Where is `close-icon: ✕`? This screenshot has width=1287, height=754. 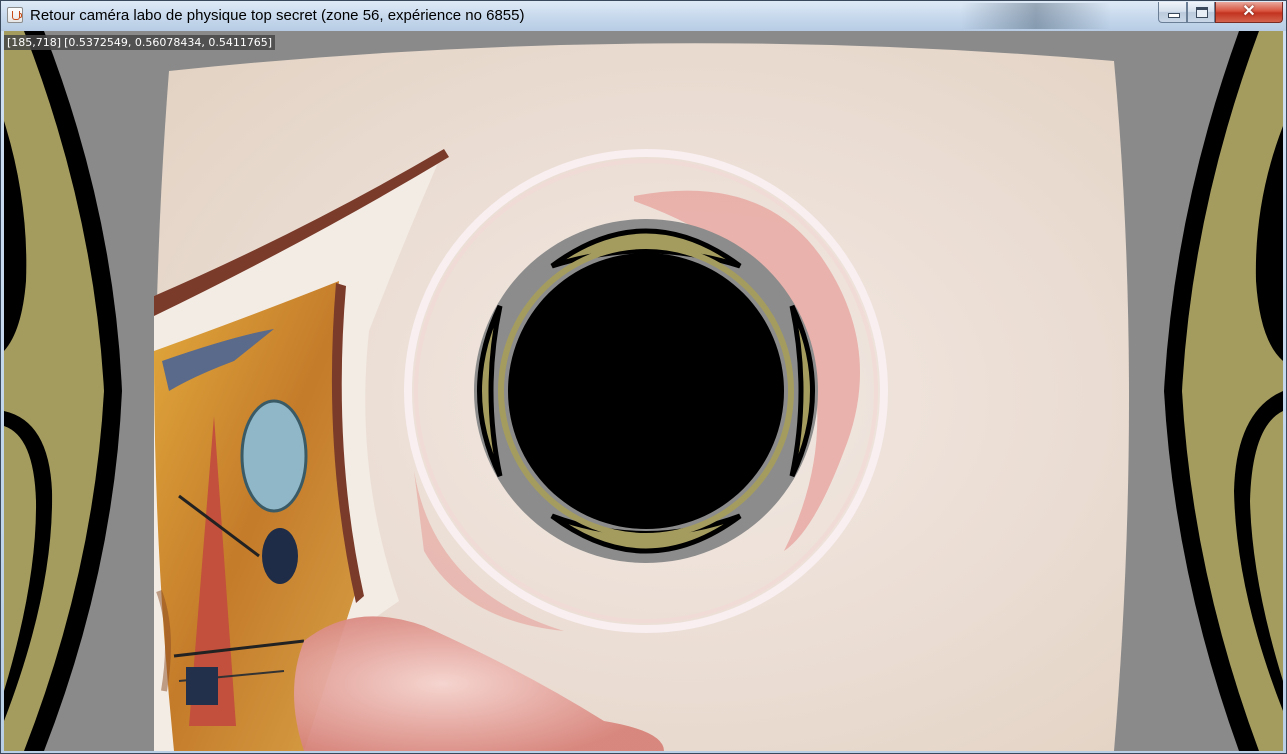
close-icon: ✕ is located at coordinates (1249, 11).